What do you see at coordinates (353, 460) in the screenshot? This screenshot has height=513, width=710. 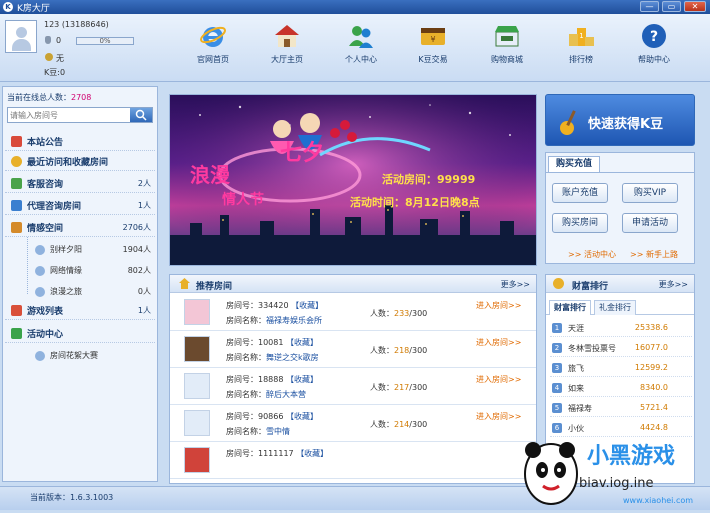 I see `room-row: 房间号：1111117 【收藏】` at bounding box center [353, 460].